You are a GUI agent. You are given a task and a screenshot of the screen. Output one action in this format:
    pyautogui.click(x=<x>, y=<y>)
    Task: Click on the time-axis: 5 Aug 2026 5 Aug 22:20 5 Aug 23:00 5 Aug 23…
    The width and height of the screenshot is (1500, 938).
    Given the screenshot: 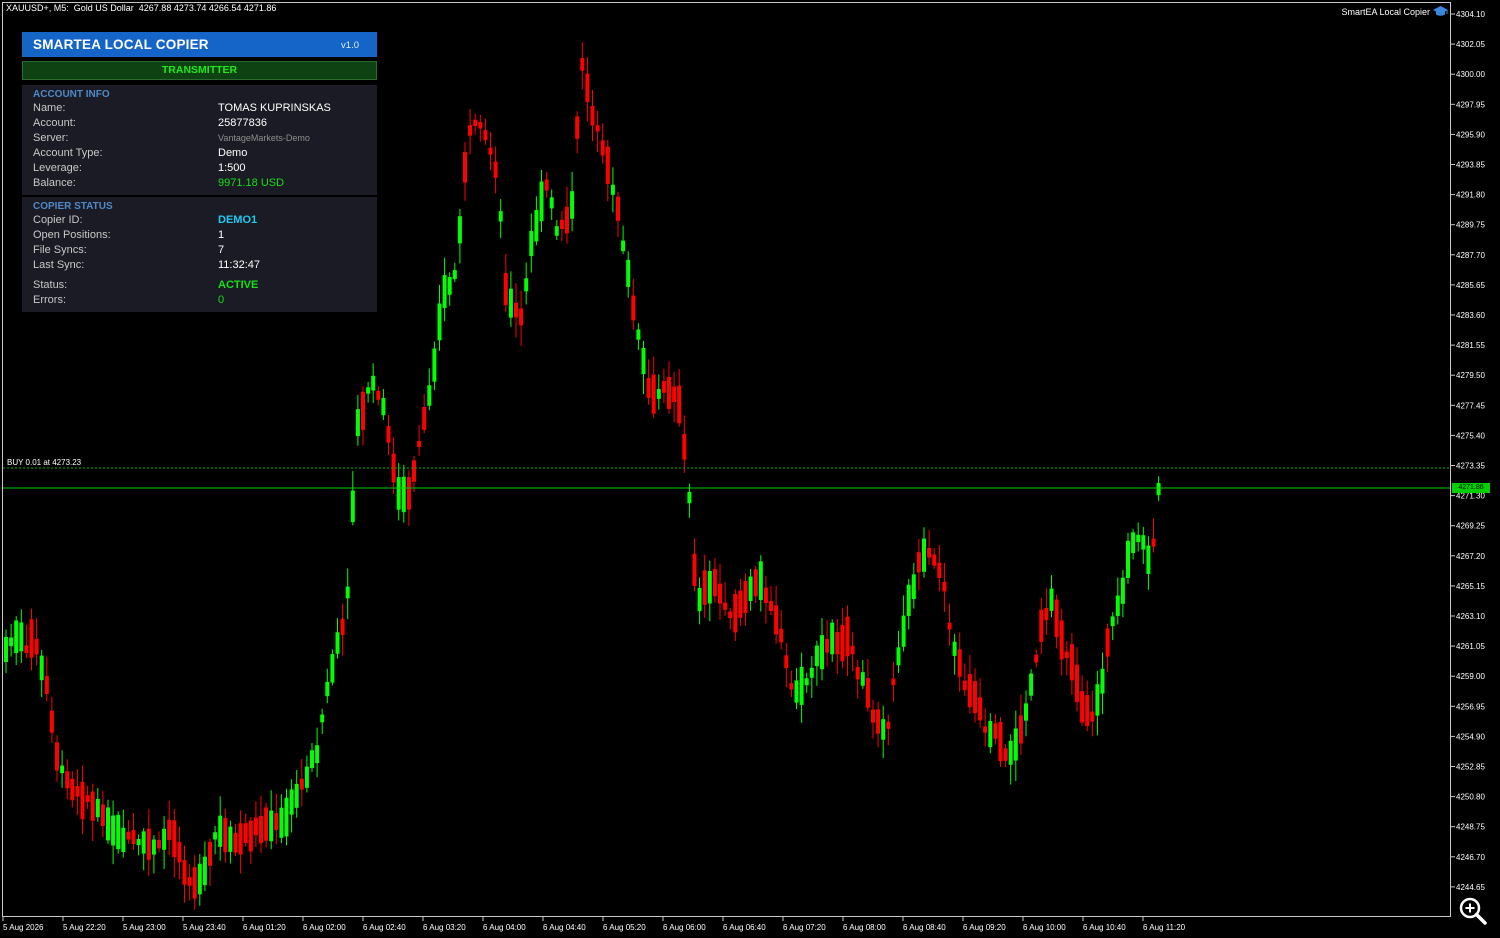 What is the action you would take?
    pyautogui.click(x=594, y=924)
    